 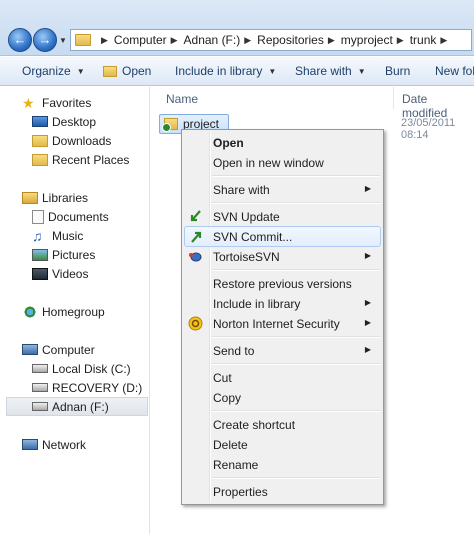 I want to click on nav-favorites: ★ Favorites, so click(x=74, y=102).